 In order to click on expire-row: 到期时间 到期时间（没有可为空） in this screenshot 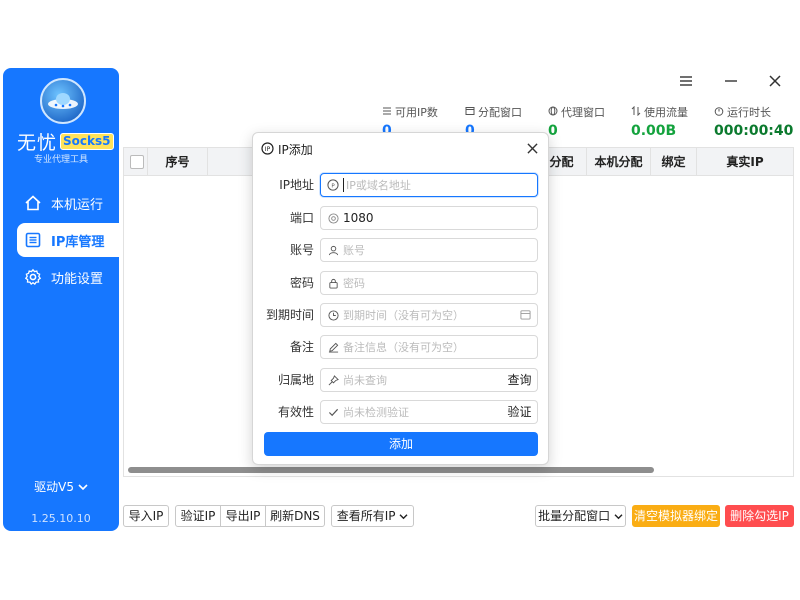, I will do `click(401, 315)`.